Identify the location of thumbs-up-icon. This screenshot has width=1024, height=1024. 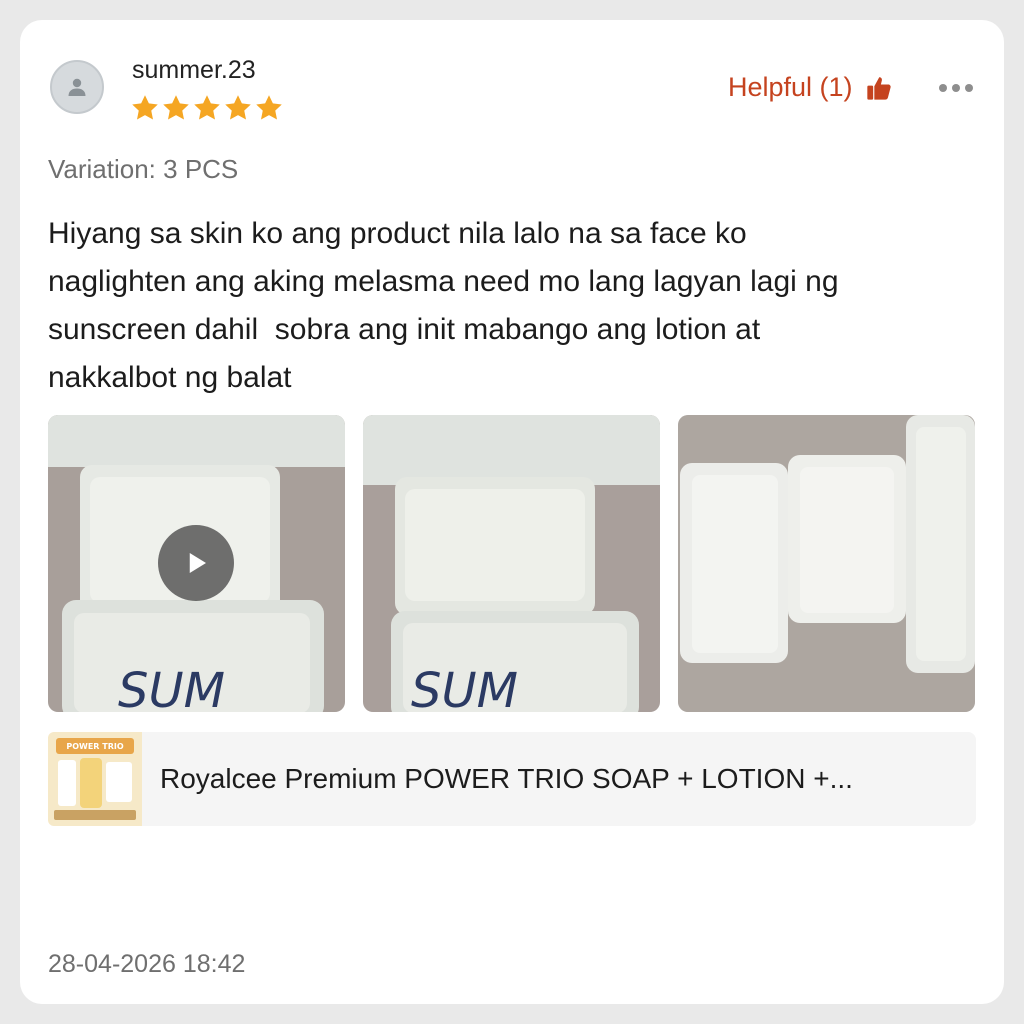
(878, 88).